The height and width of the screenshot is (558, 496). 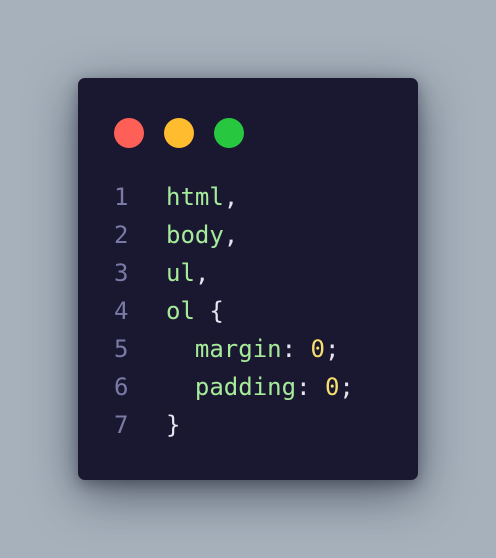 What do you see at coordinates (245, 387) in the screenshot?
I see `property-token: padding` at bounding box center [245, 387].